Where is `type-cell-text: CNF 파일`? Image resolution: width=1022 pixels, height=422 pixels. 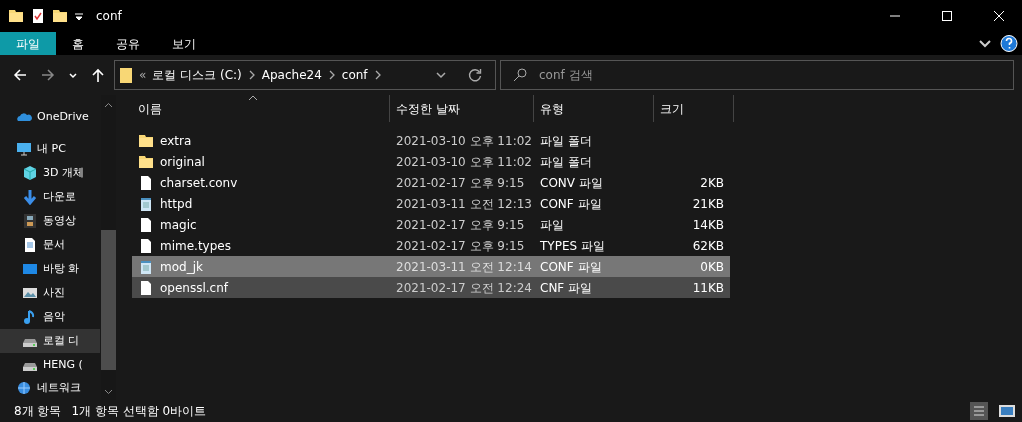 type-cell-text: CNF 파일 is located at coordinates (566, 288).